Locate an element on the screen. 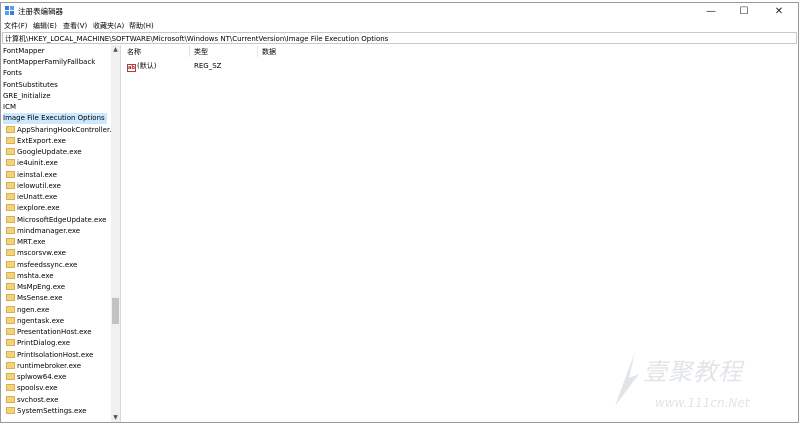 The image size is (800, 424). tree-child-key: svchost.exe is located at coordinates (32, 400).